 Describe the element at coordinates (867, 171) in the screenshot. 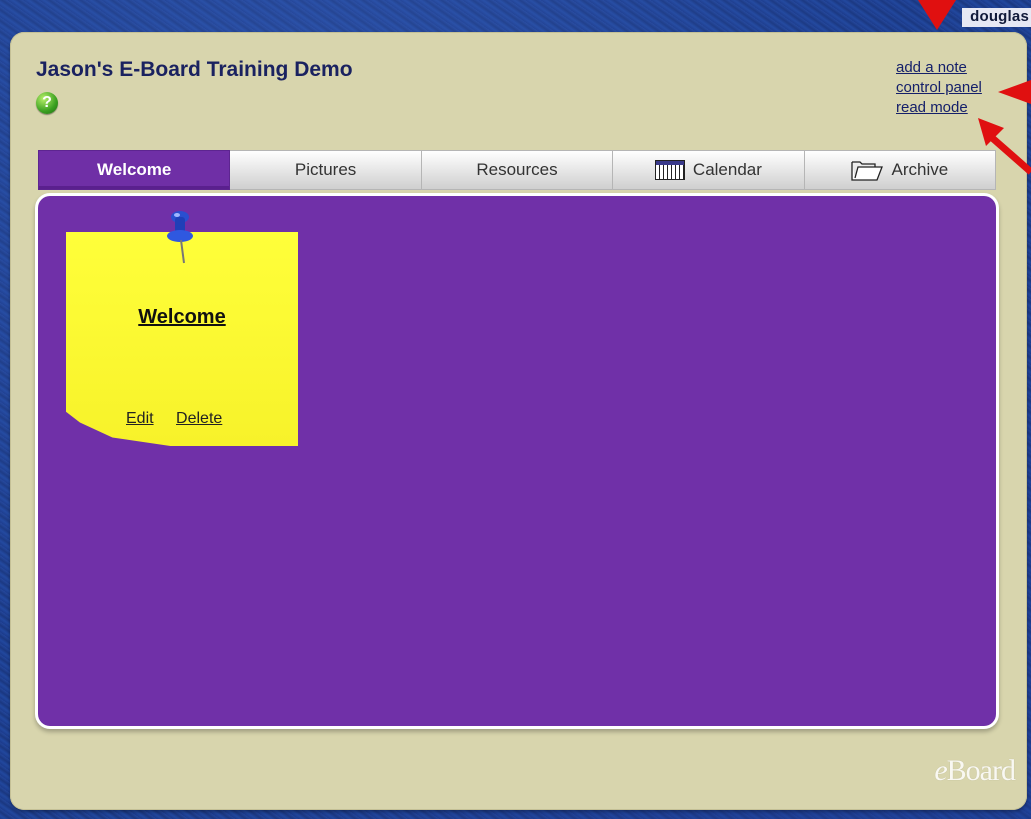

I see `folder-icon` at that location.